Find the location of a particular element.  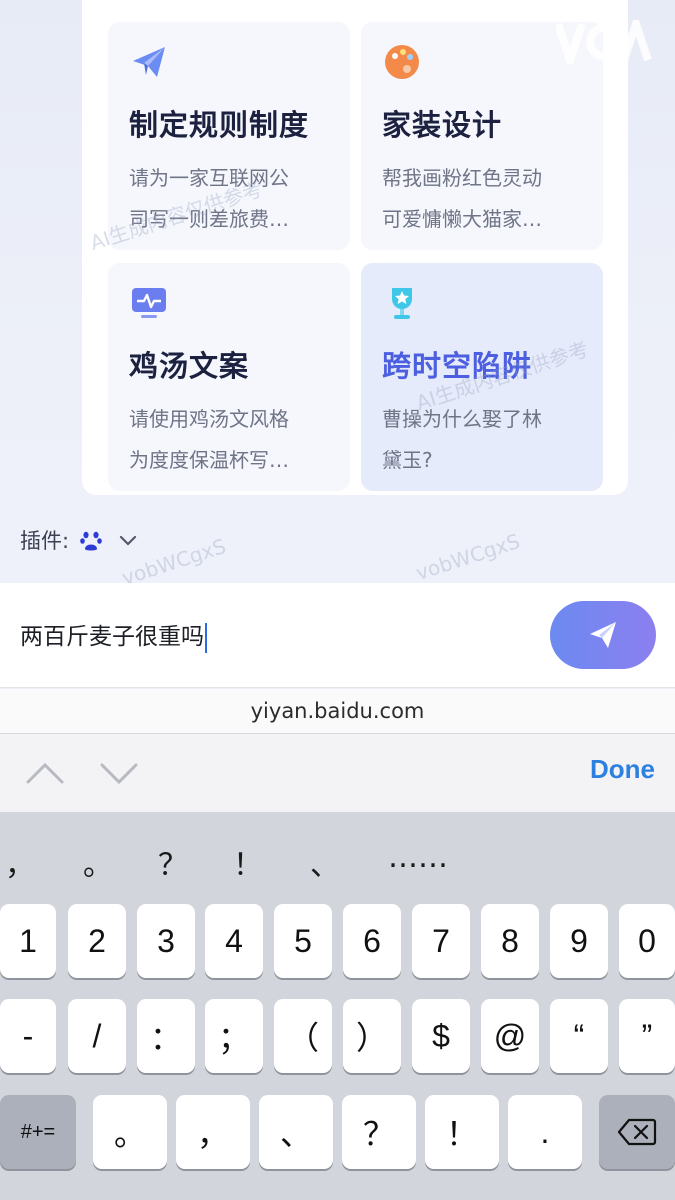

palette-icon is located at coordinates (402, 62).